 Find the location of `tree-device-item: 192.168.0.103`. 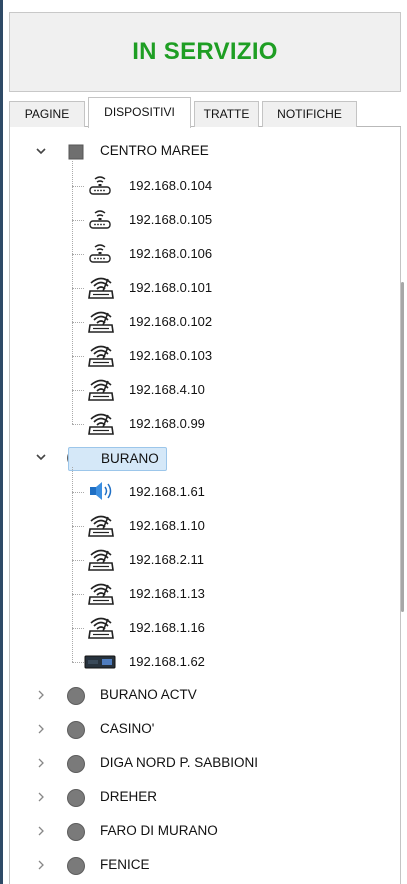

tree-device-item: 192.168.0.103 is located at coordinates (190, 356).